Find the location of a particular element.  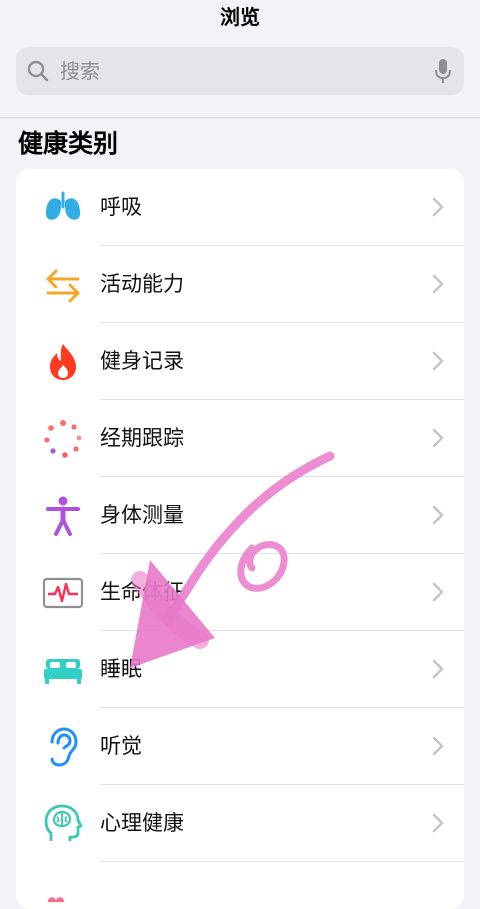

category-row-mental-health: 心理健康 is located at coordinates (240, 823).